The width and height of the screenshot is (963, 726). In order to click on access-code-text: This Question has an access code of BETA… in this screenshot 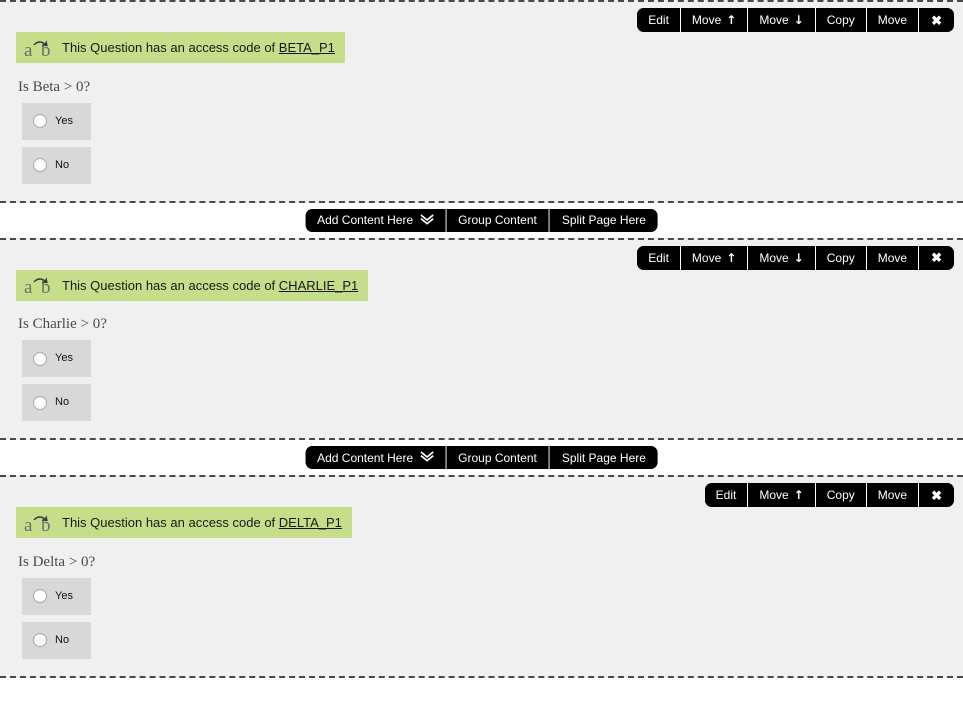, I will do `click(198, 47)`.